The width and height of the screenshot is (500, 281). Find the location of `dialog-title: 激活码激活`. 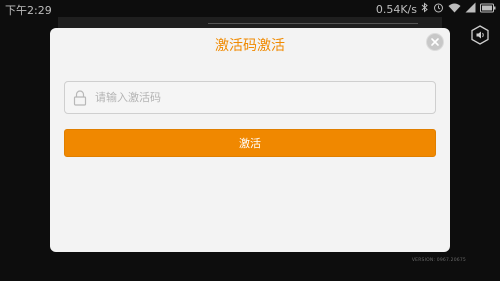

dialog-title: 激活码激活 is located at coordinates (250, 46).